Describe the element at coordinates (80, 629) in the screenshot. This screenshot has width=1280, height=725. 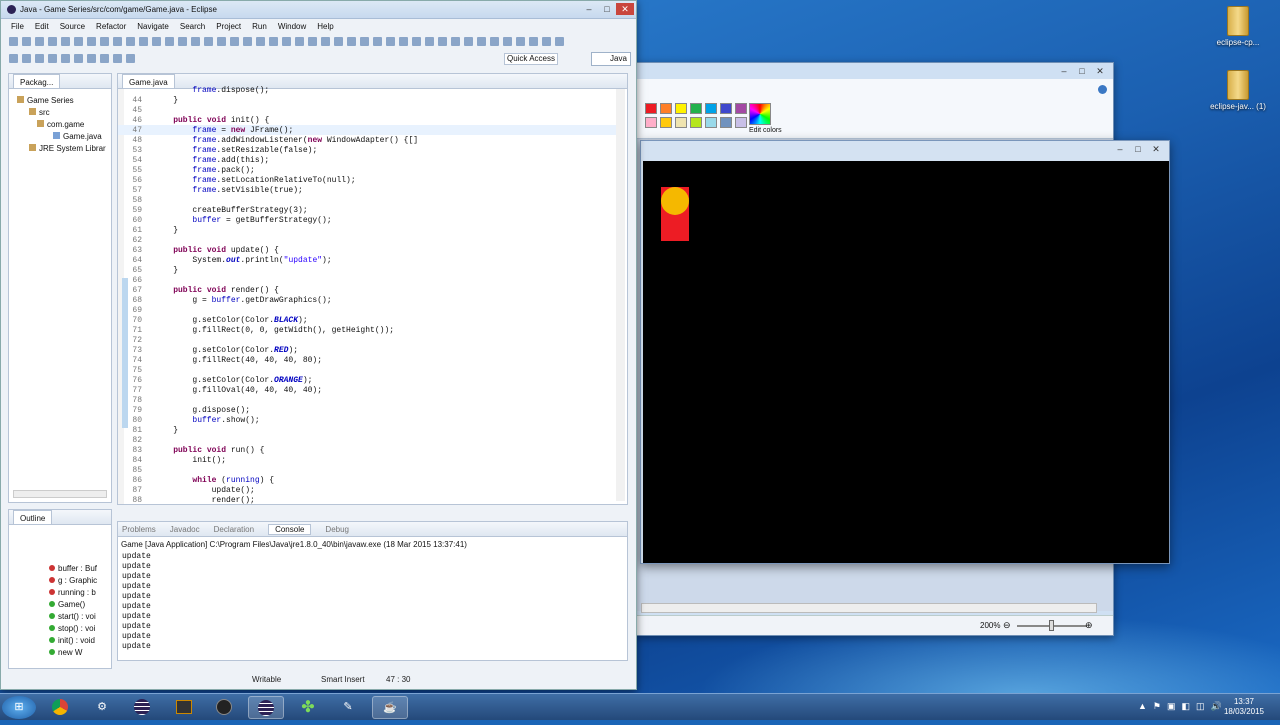
I see `outline-item: stop() : voi` at that location.